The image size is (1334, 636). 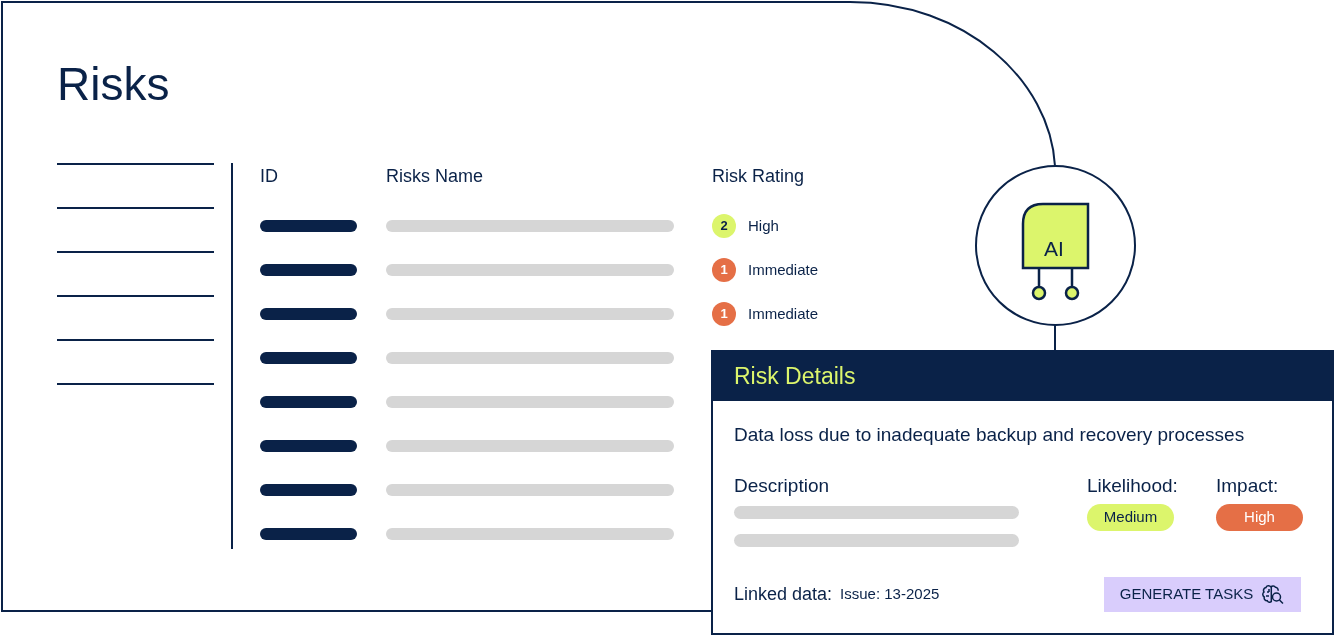 I want to click on column-header: Risk Rating, so click(x=758, y=176).